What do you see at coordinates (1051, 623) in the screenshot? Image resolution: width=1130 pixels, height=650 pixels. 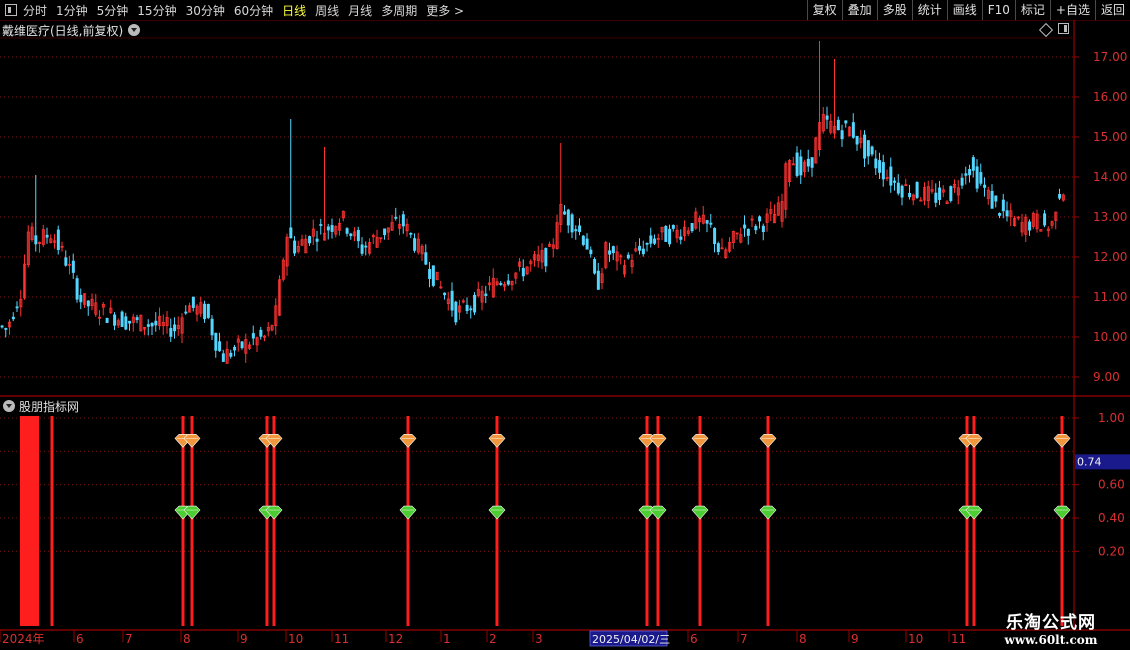 I see `watermark-title: 乐淘公式网` at bounding box center [1051, 623].